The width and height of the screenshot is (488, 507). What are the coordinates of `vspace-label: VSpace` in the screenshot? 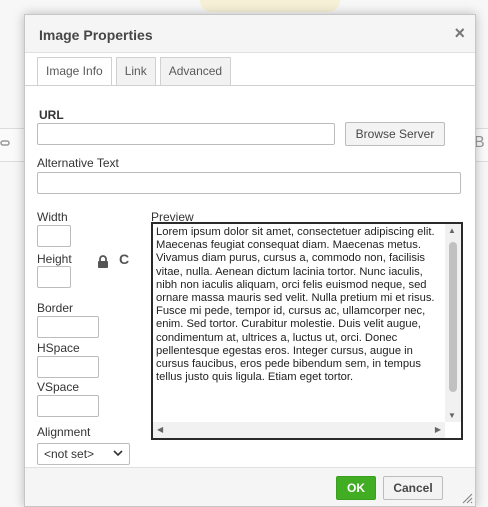 It's located at (58, 387).